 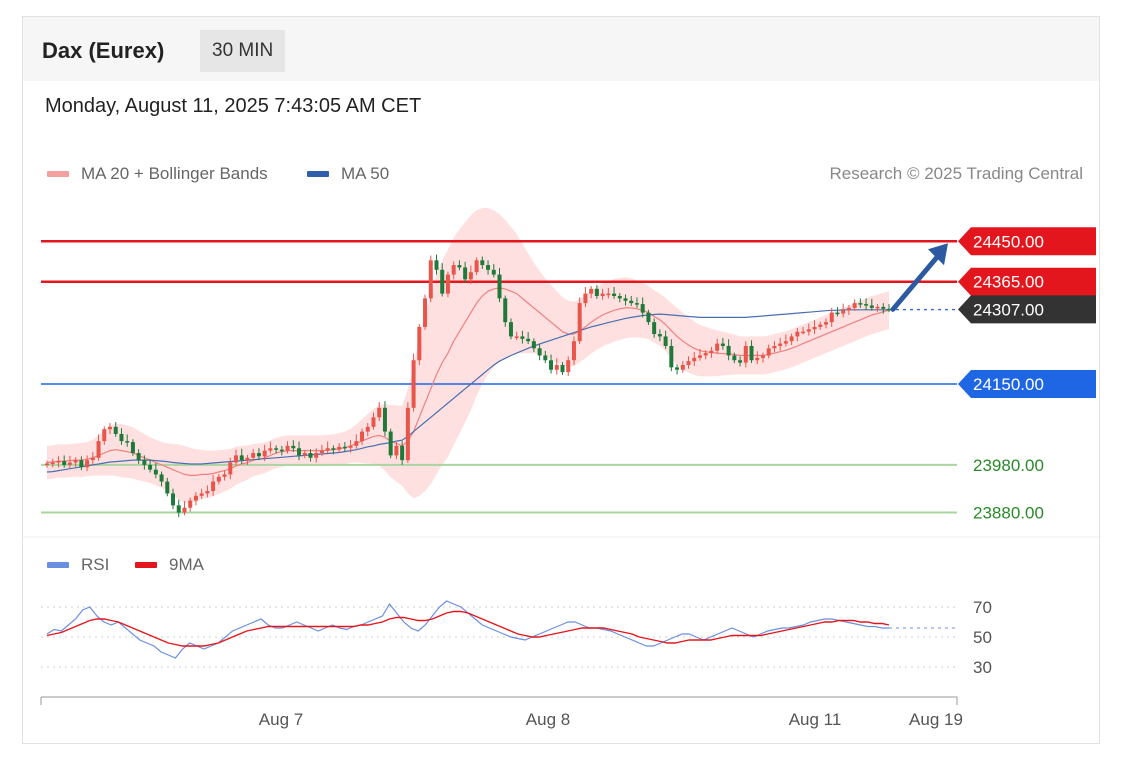 What do you see at coordinates (1008, 384) in the screenshot?
I see `level-label-24150.00: 24150.00` at bounding box center [1008, 384].